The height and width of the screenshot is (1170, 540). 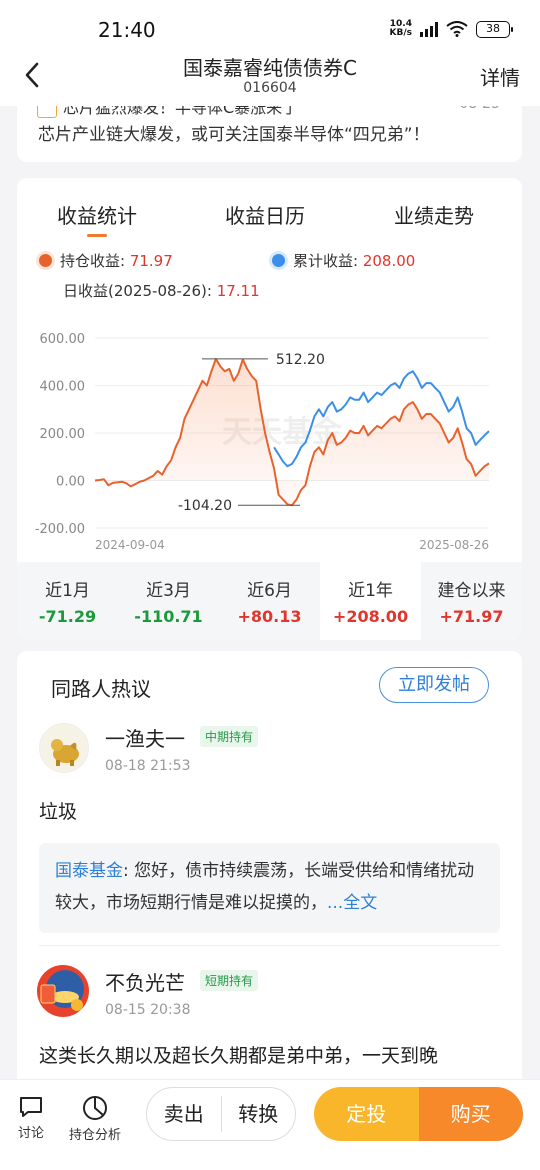 I want to click on new-year-avatar-icon, so click(x=63, y=991).